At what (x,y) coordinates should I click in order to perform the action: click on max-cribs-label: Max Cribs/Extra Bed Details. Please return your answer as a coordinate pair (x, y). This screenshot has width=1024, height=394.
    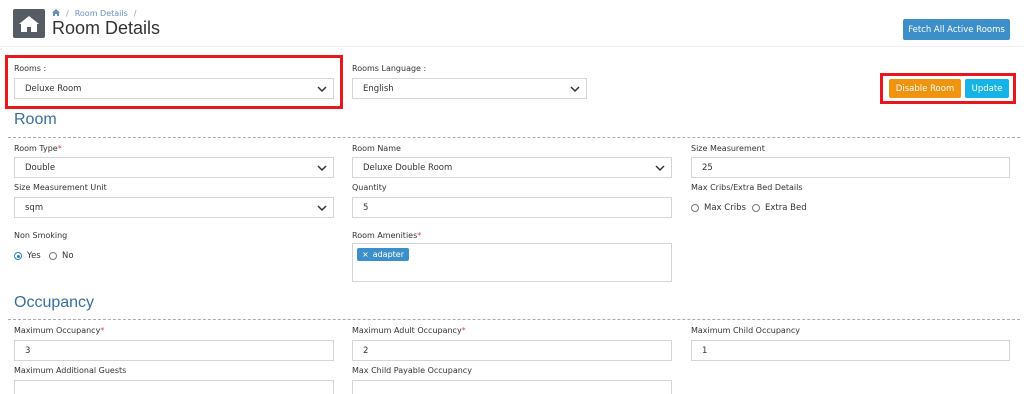
    Looking at the image, I should click on (747, 187).